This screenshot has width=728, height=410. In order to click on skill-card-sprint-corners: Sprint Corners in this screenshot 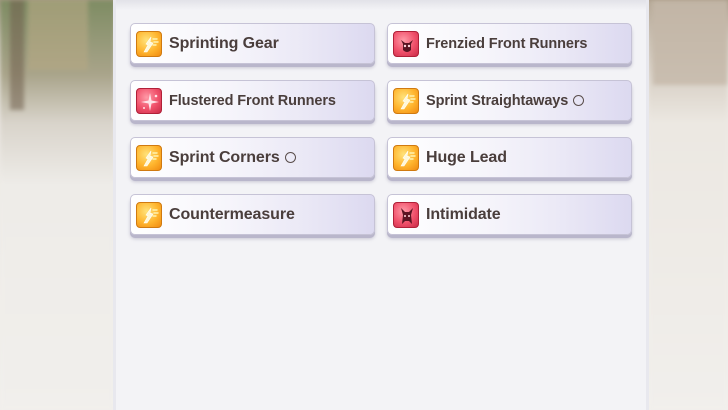, I will do `click(252, 157)`.